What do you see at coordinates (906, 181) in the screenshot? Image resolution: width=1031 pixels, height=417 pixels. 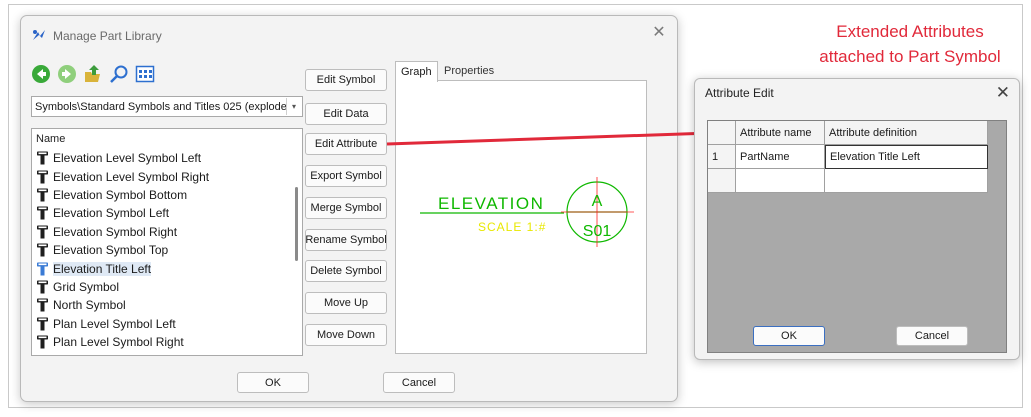 I see `attribute-definition-cell` at bounding box center [906, 181].